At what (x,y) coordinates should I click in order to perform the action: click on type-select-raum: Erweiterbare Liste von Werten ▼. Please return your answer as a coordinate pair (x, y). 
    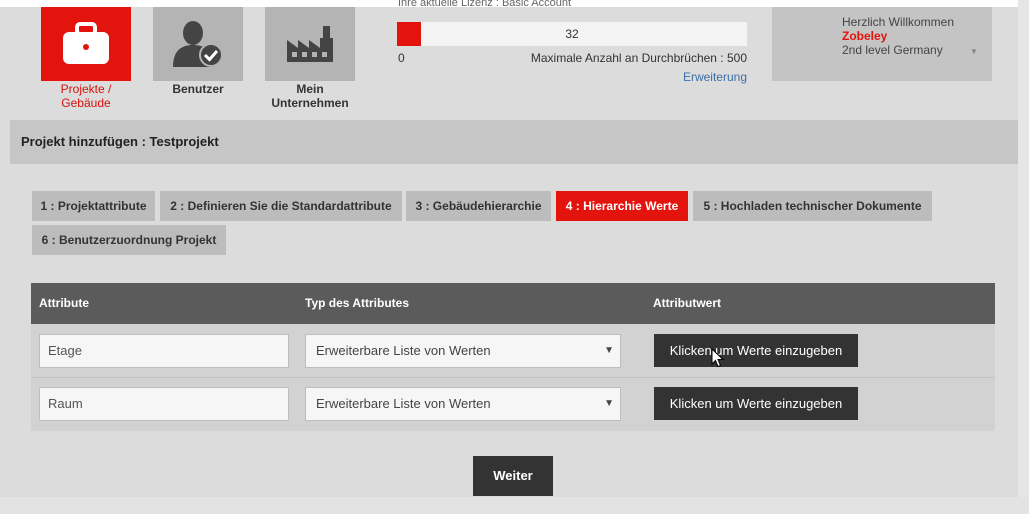
    Looking at the image, I should click on (463, 404).